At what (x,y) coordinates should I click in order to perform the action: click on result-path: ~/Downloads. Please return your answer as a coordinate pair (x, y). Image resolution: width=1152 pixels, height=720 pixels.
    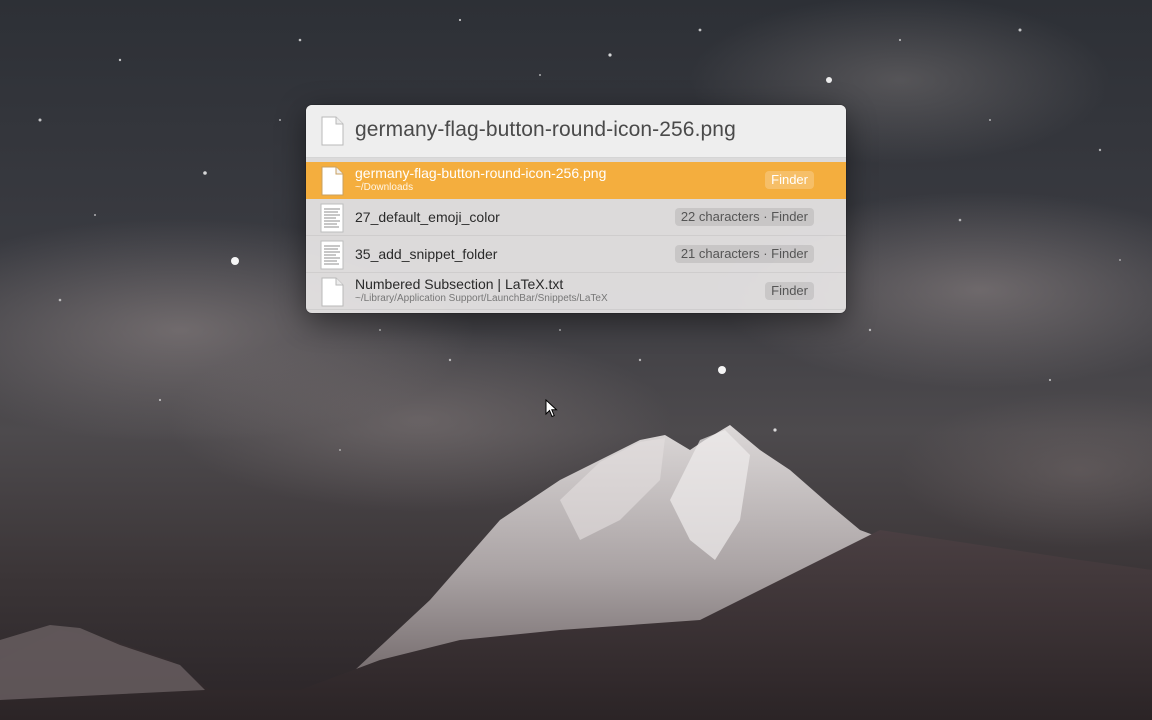
    Looking at the image, I should click on (384, 187).